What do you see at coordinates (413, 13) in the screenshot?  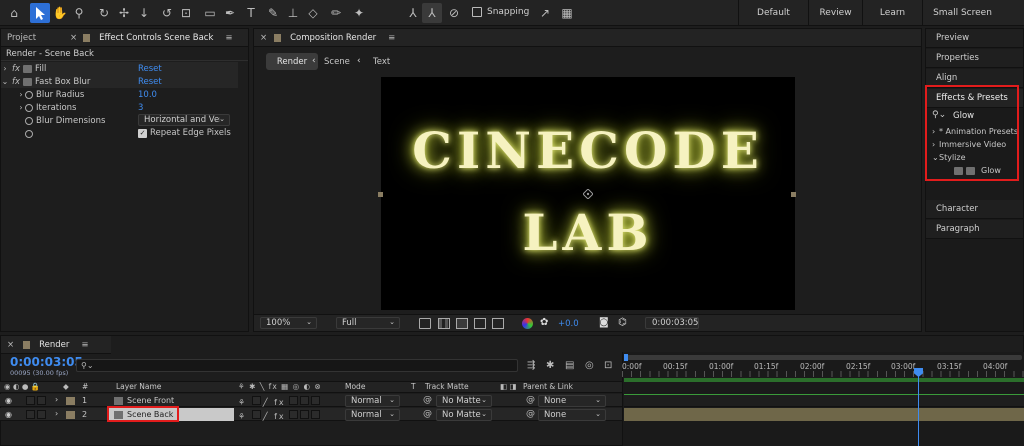 I see `local-axis-icon: ⅄` at bounding box center [413, 13].